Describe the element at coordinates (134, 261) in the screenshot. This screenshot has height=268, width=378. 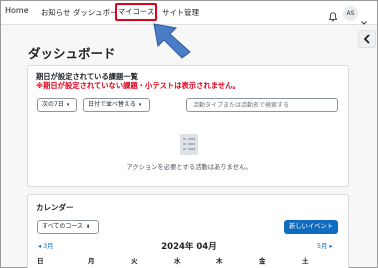
I see `weekday-header: 火` at that location.